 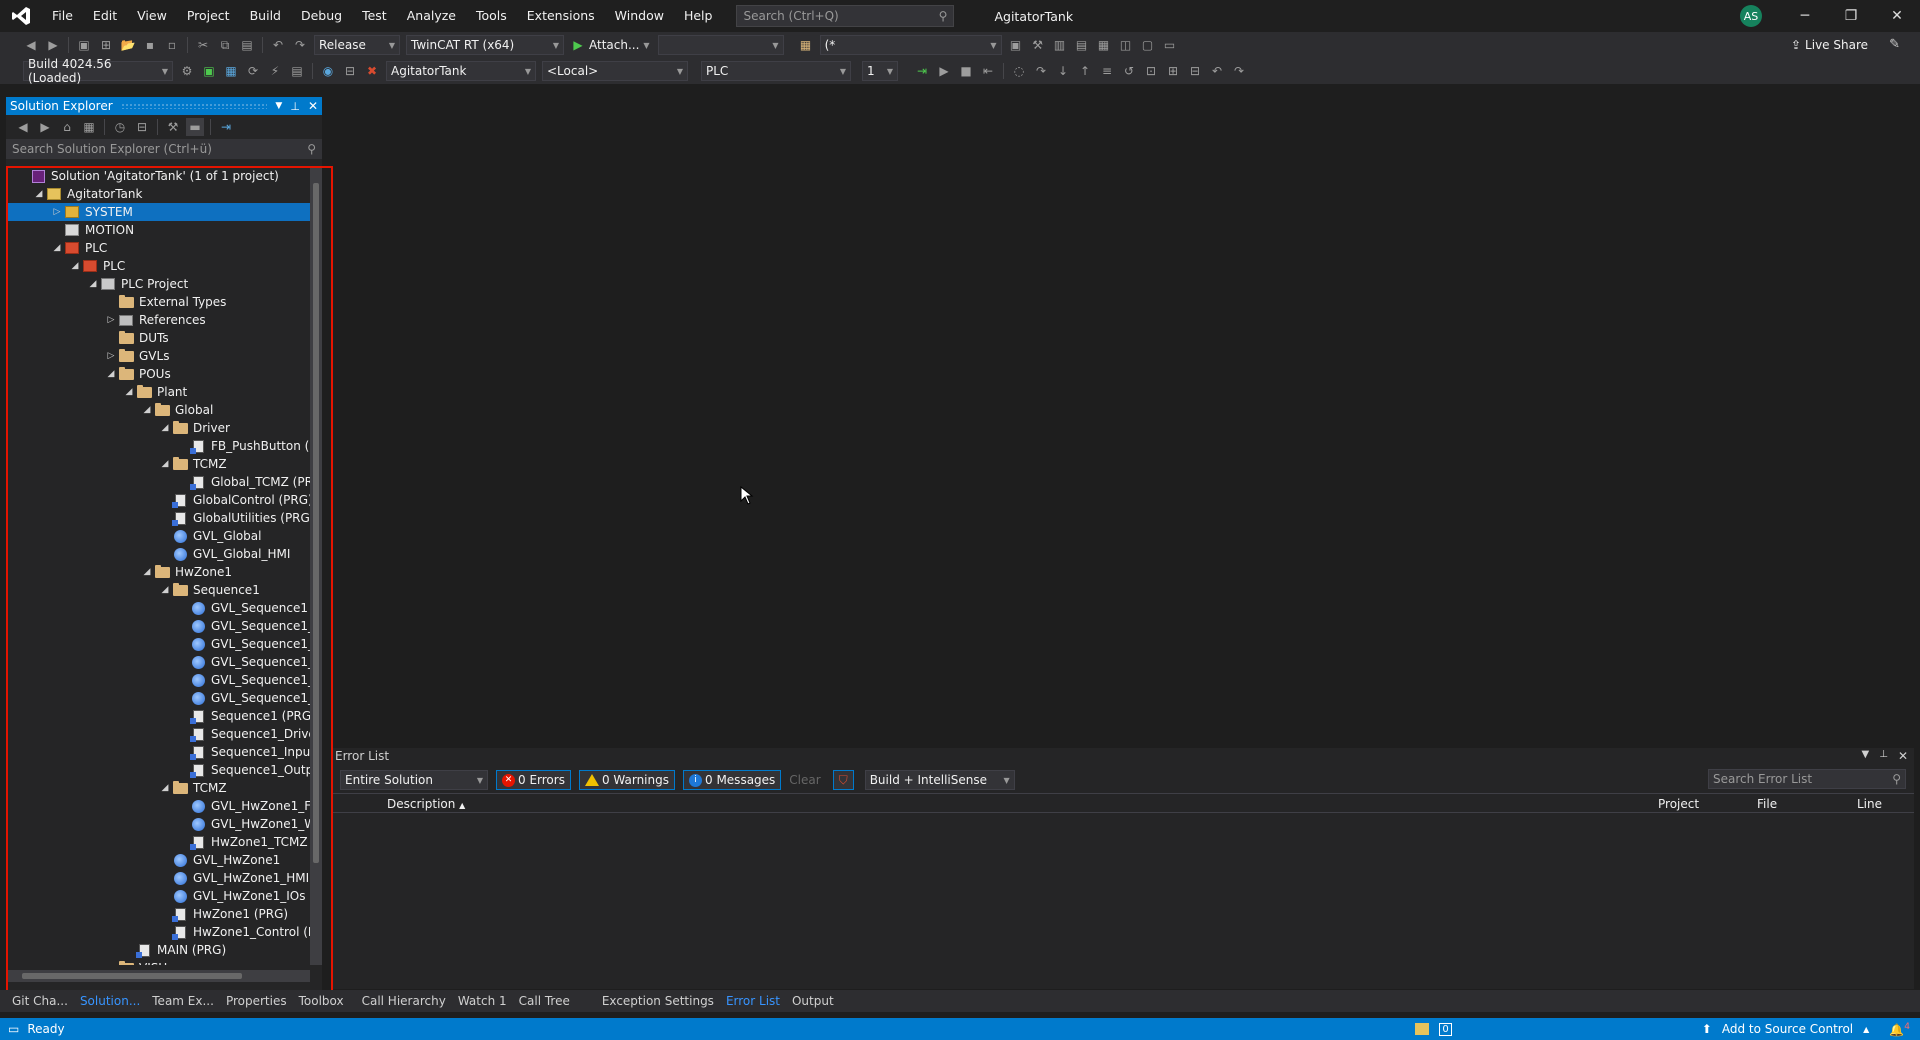 What do you see at coordinates (561, 16) in the screenshot?
I see `menu-extensions: Extensions` at bounding box center [561, 16].